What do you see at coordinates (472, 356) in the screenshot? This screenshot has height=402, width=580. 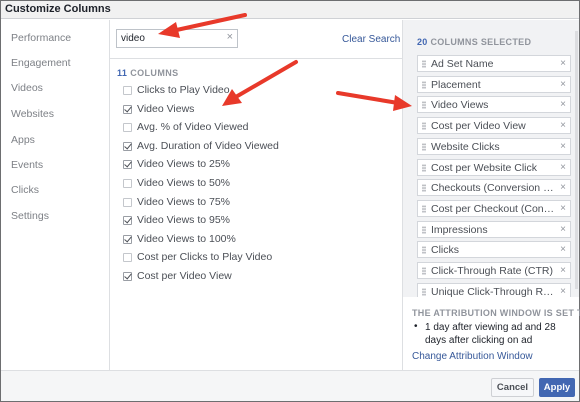 I see `change-attribution-link: Change Attribution Window` at bounding box center [472, 356].